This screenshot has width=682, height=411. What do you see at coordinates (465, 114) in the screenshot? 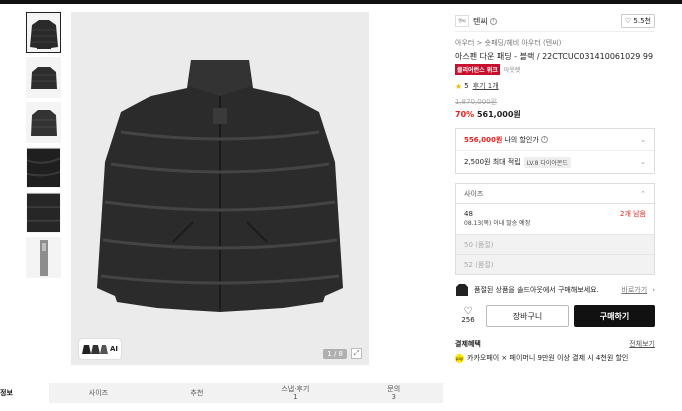
I see `discount-rate: 70%` at bounding box center [465, 114].